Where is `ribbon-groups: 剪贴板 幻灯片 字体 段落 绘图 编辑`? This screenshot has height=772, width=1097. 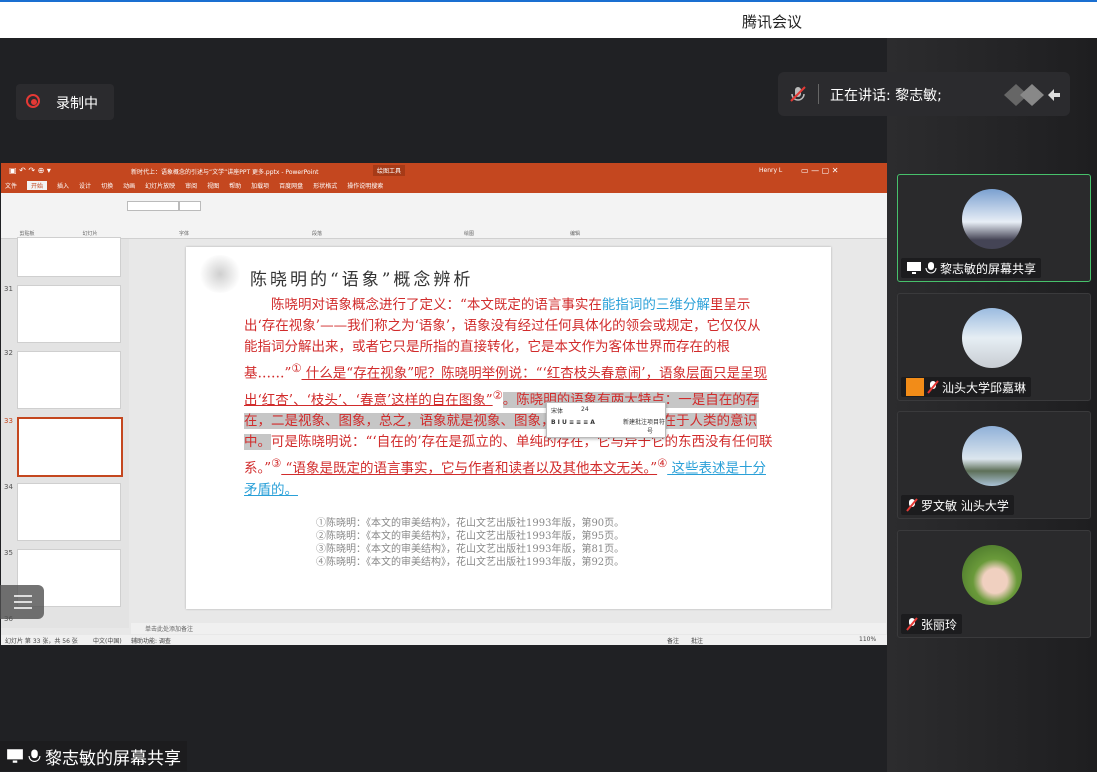
ribbon-groups: 剪贴板 幻灯片 字体 段落 绘图 编辑 is located at coordinates (444, 233).